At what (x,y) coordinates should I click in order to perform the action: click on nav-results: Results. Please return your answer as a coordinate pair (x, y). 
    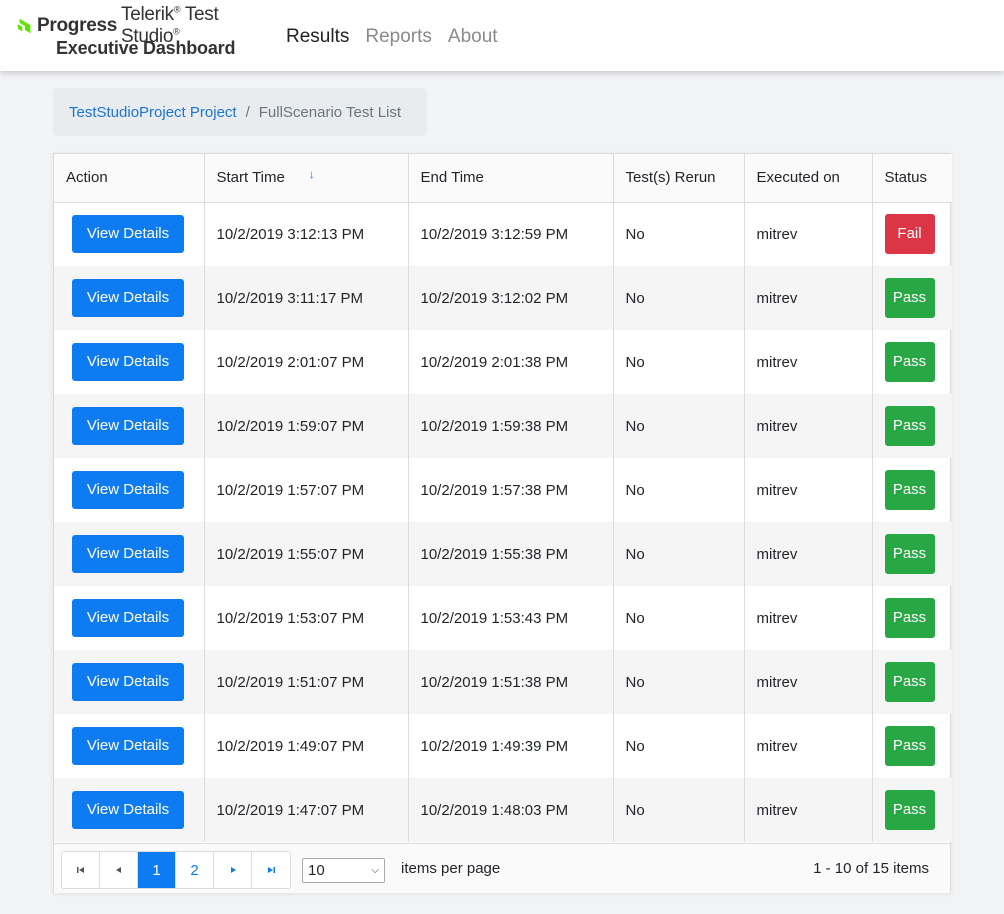
    Looking at the image, I should click on (317, 37).